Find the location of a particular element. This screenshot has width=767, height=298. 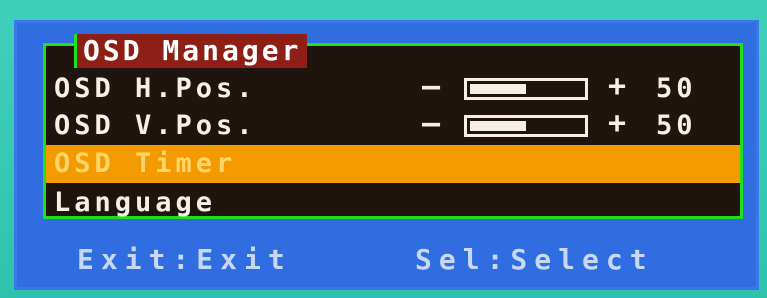

h-pos-slider is located at coordinates (526, 89).